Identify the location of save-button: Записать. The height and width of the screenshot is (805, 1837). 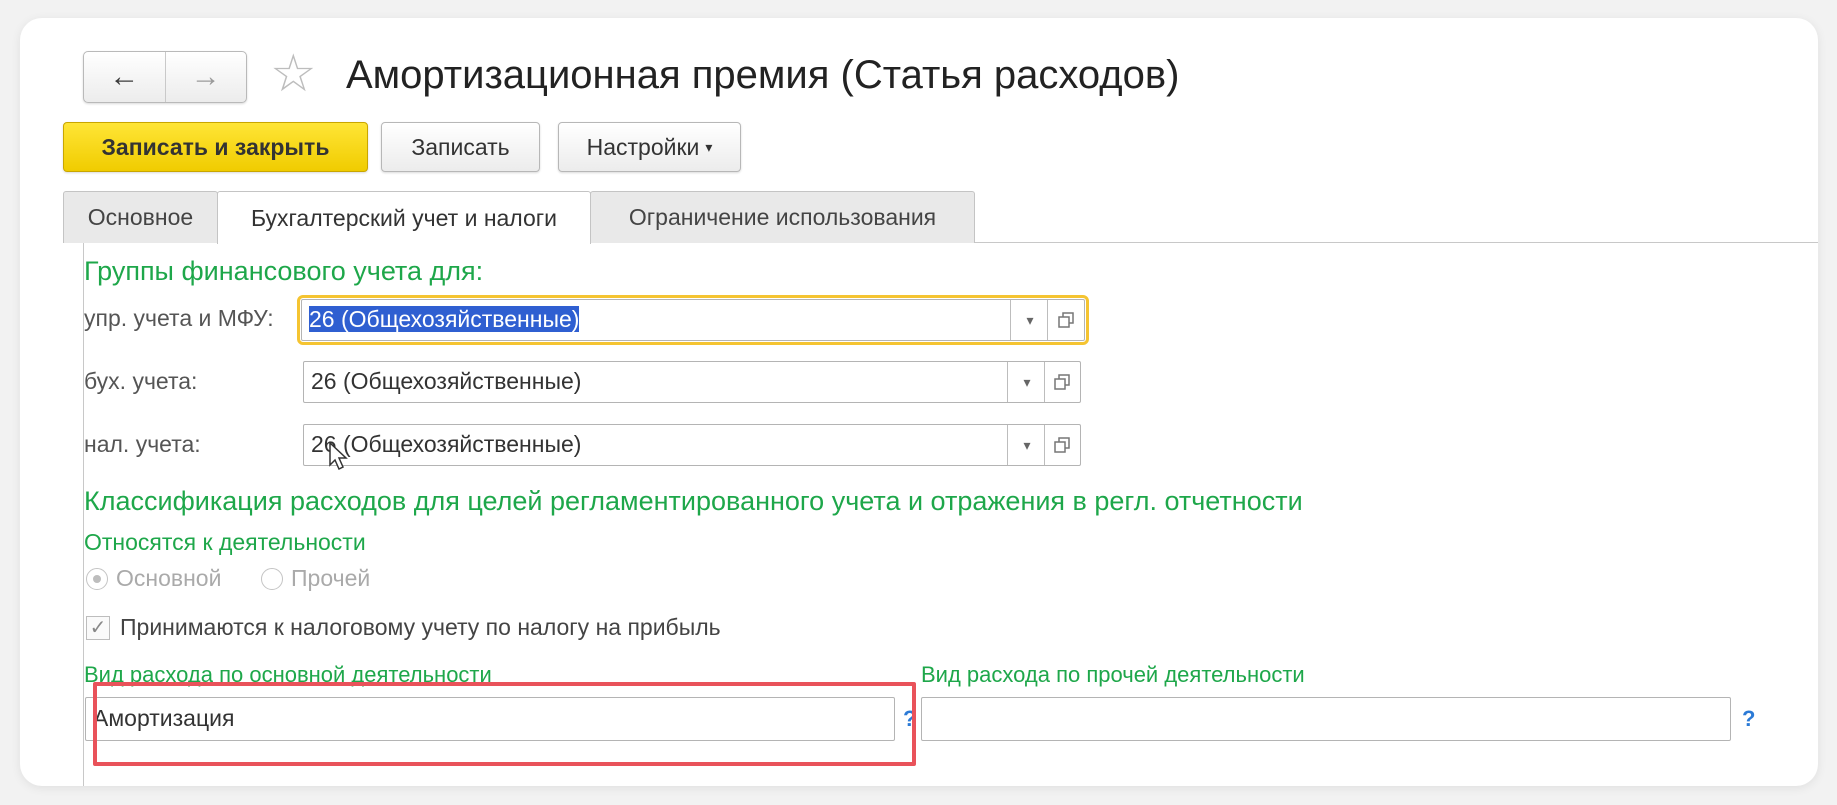
(460, 147).